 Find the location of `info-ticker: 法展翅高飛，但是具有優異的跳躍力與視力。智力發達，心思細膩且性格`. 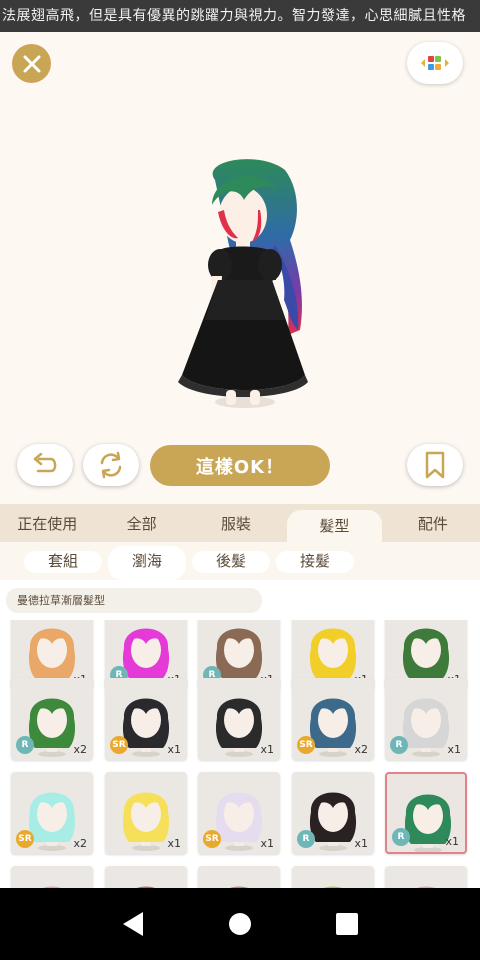

info-ticker: 法展翅高飛，但是具有優異的跳躍力與視力。智力發達，心思細膩且性格 is located at coordinates (240, 16).